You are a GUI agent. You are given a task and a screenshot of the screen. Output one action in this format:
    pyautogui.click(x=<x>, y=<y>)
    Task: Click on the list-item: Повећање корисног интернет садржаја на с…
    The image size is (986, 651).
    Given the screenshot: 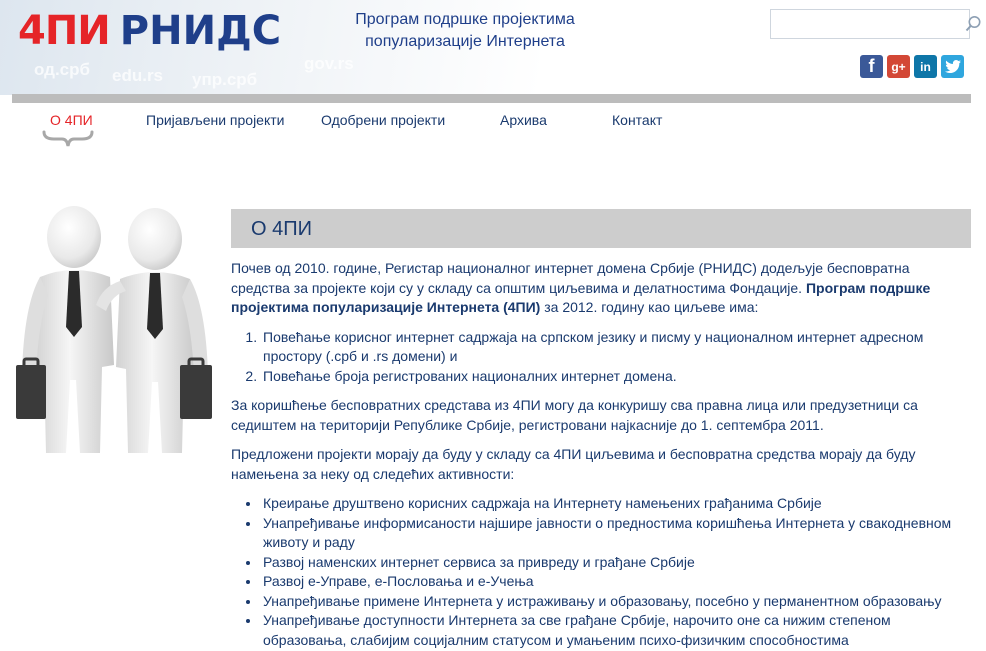 What is the action you would take?
    pyautogui.click(x=616, y=347)
    